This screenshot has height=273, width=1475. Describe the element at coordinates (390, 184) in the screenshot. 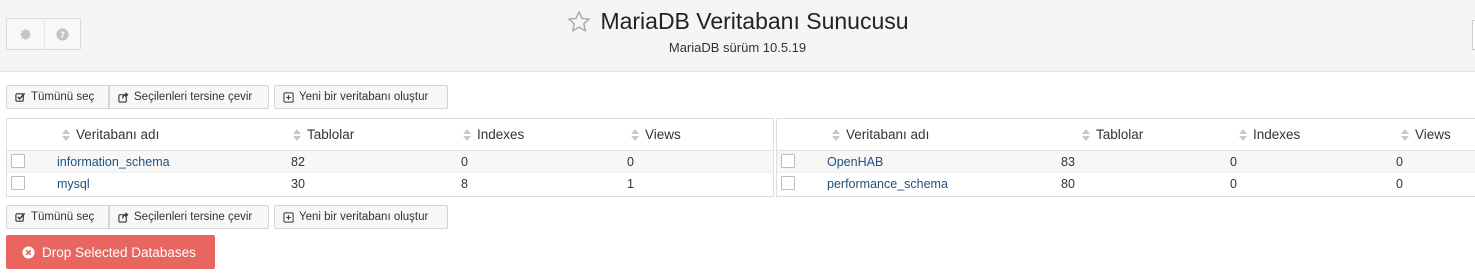

I see `table-row: mysql 30 8 1` at that location.